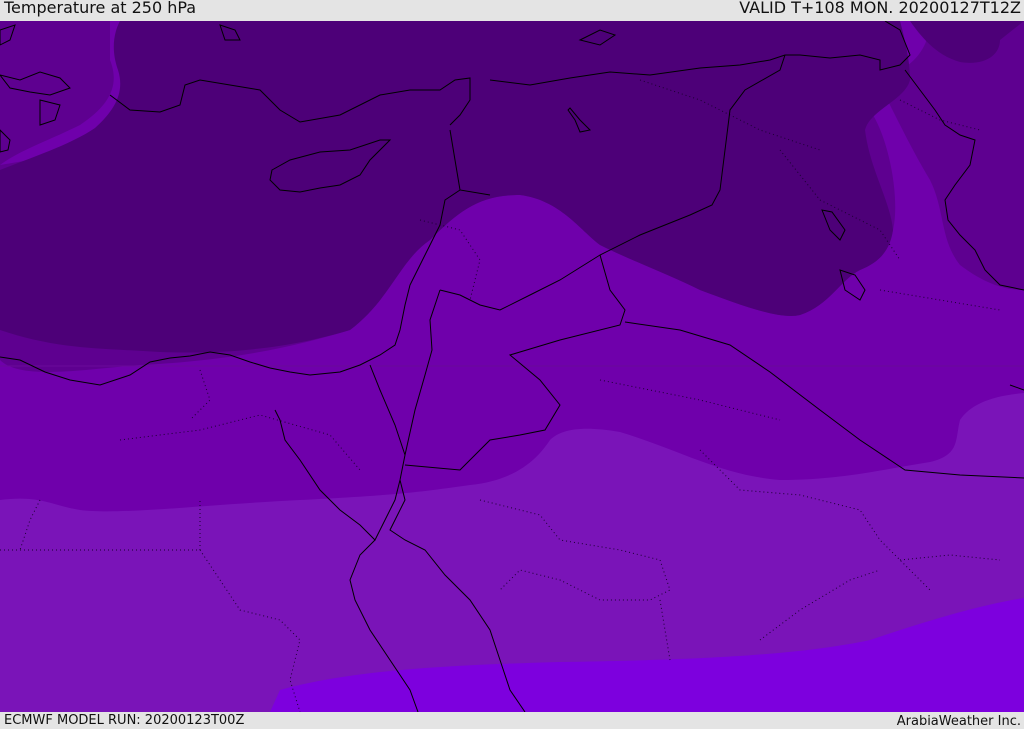 The height and width of the screenshot is (729, 1024). What do you see at coordinates (100, 8) in the screenshot?
I see `map-title: Temperature at 250 hPa` at bounding box center [100, 8].